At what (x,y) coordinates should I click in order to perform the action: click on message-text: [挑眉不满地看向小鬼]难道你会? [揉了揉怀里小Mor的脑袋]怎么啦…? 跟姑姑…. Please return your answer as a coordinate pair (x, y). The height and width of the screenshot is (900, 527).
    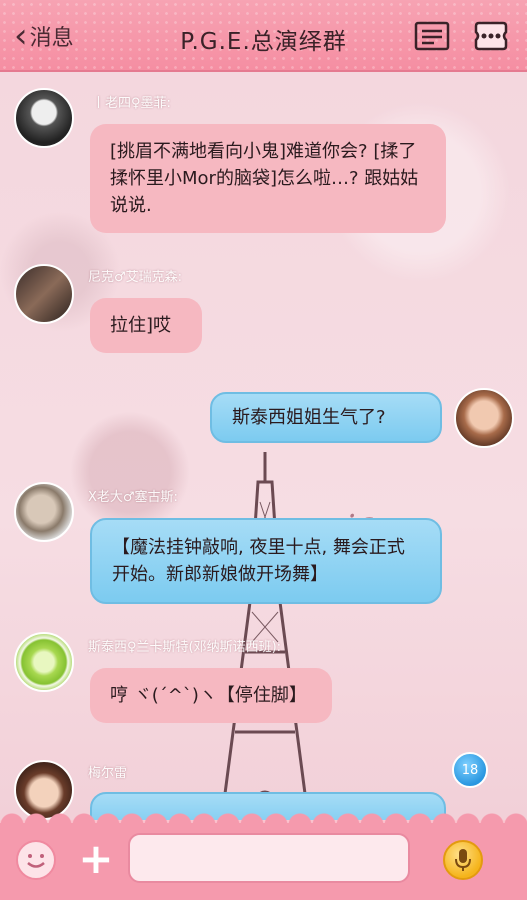
    Looking at the image, I should click on (264, 178).